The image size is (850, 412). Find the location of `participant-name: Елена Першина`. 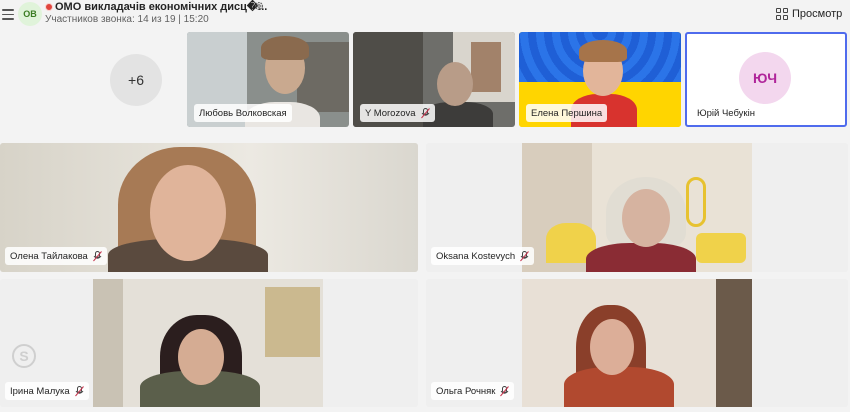

participant-name: Елена Першина is located at coordinates (567, 113).